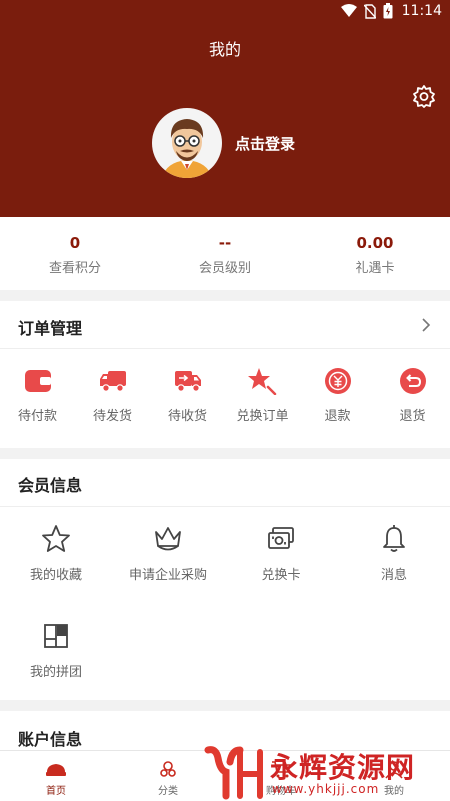 The width and height of the screenshot is (450, 801). Describe the element at coordinates (56, 538) in the screenshot. I see `star-icon` at that location.